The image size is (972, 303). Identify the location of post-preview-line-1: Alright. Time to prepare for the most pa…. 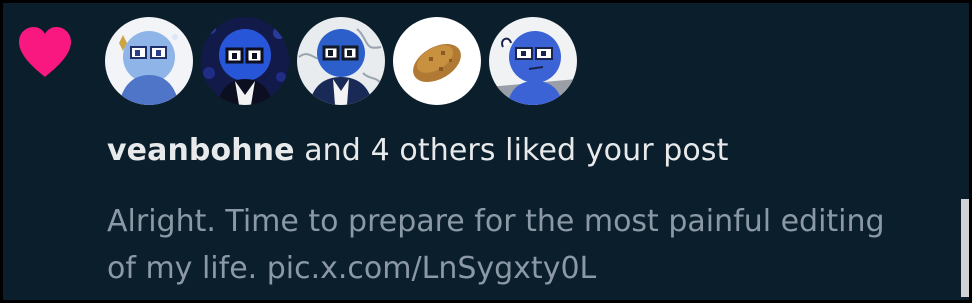
(496, 221).